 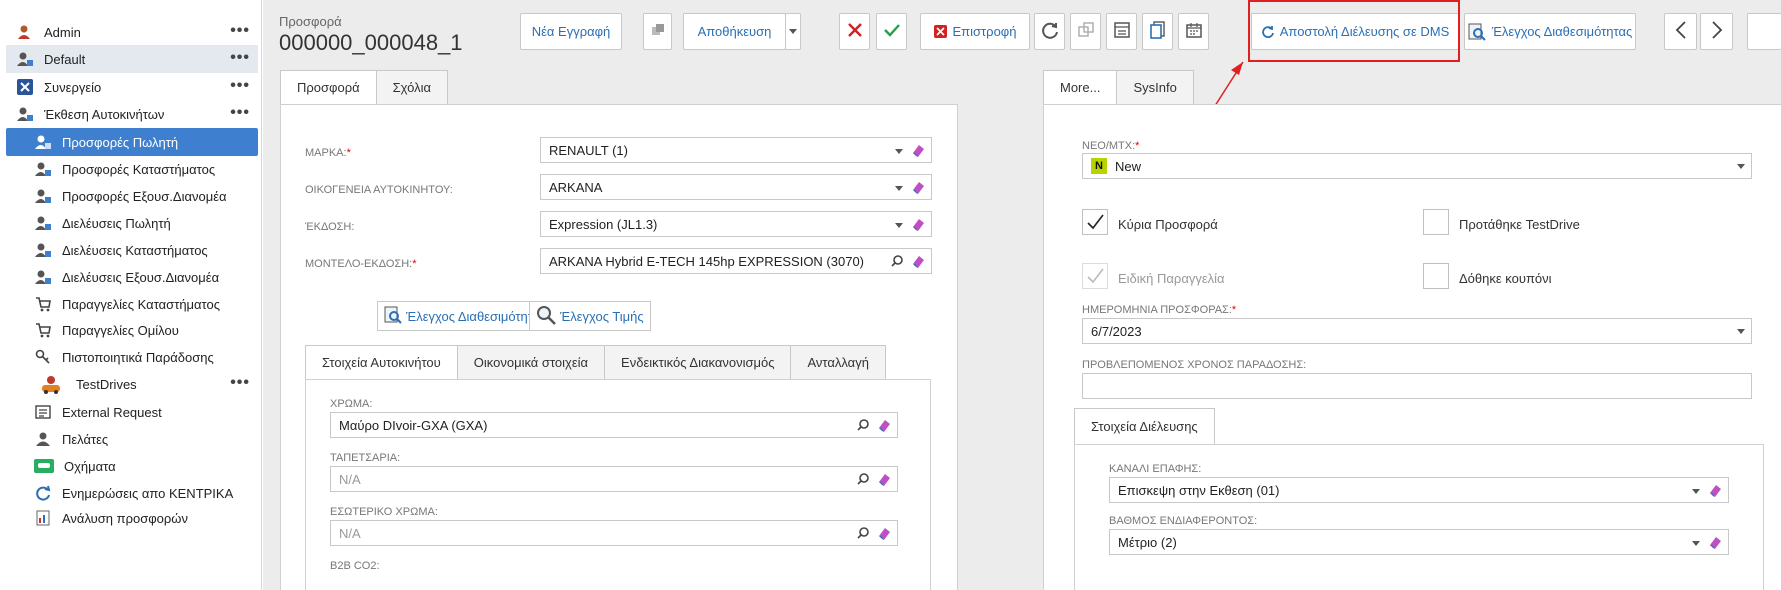 I want to click on sidebar-item-label: Admin, so click(x=62, y=32).